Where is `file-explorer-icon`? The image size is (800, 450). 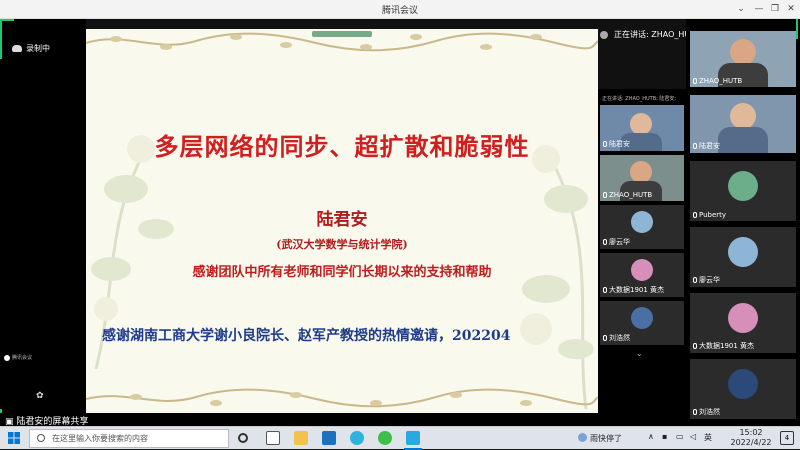
file-explorer-icon is located at coordinates (301, 438).